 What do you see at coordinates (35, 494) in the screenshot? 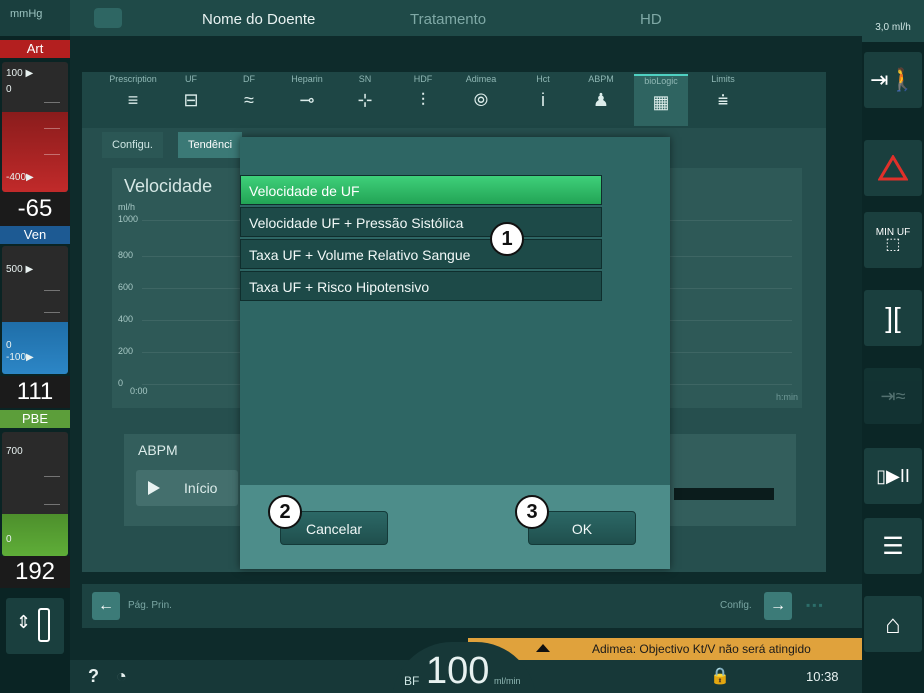
I see `pbe-gauge: 700 0` at bounding box center [35, 494].